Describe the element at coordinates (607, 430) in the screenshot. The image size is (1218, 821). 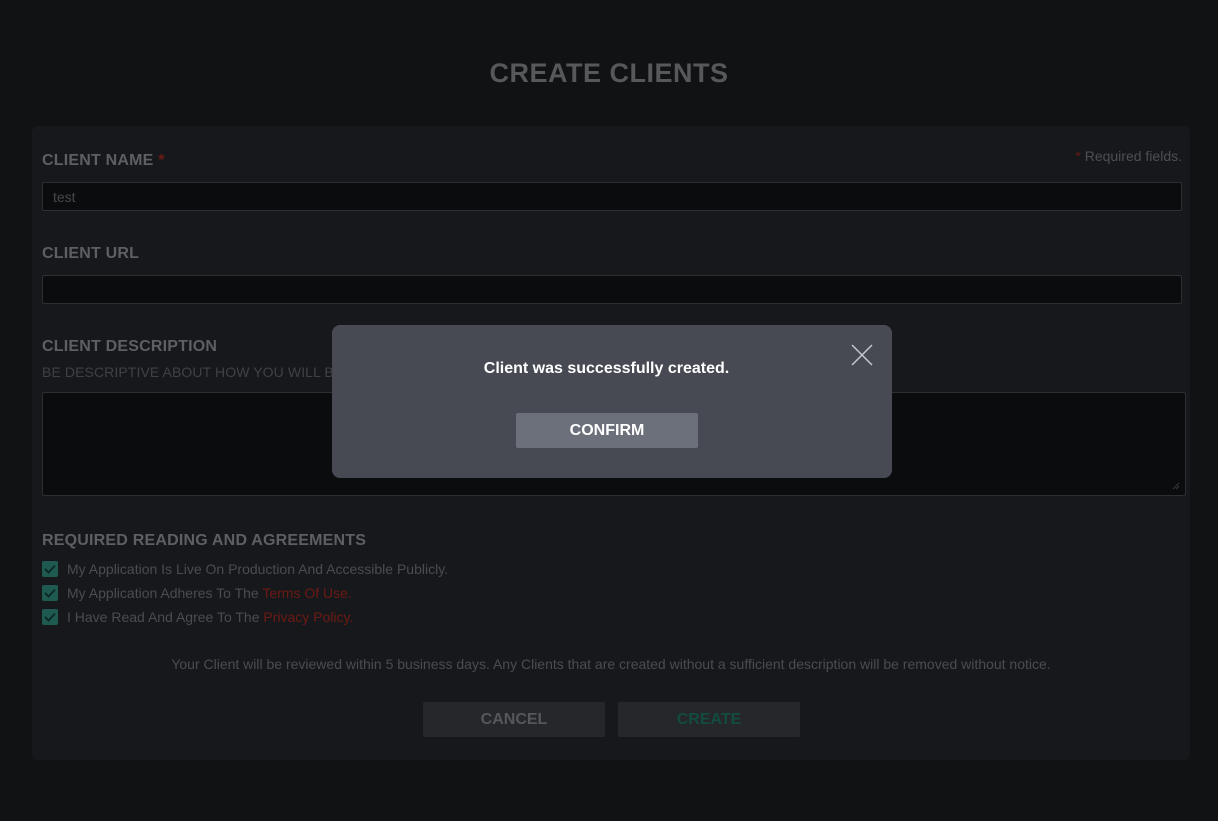
I see `confirm-button: CONFIRM` at that location.